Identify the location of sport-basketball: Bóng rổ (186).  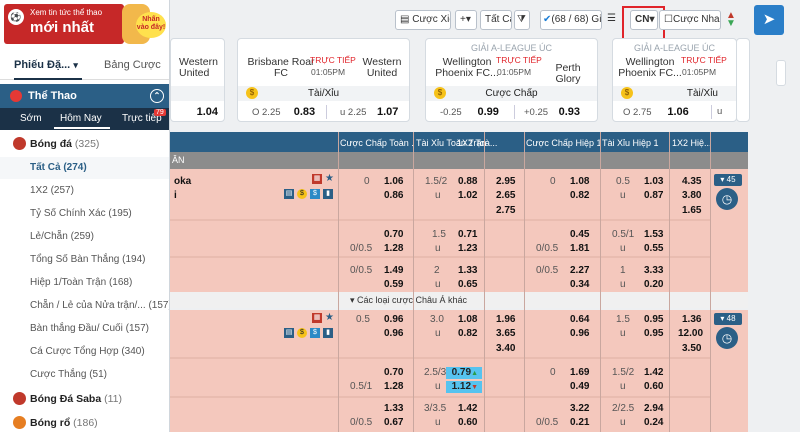
(84, 422).